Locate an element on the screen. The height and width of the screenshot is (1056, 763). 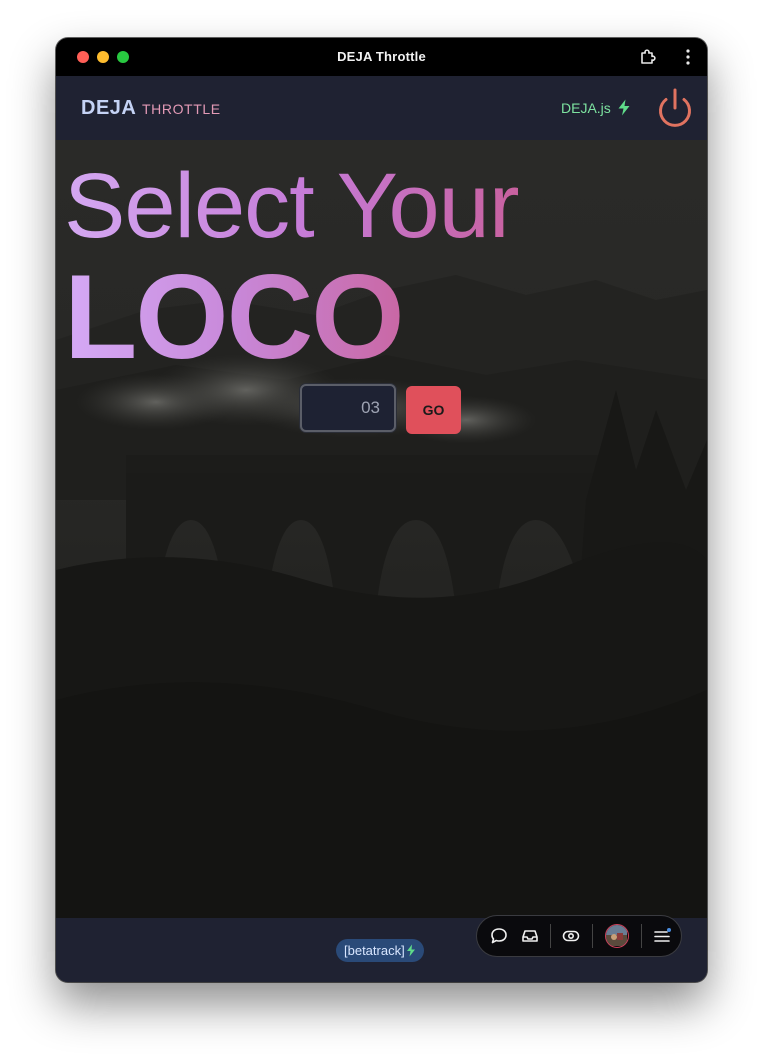
extensions-icon is located at coordinates (648, 57).